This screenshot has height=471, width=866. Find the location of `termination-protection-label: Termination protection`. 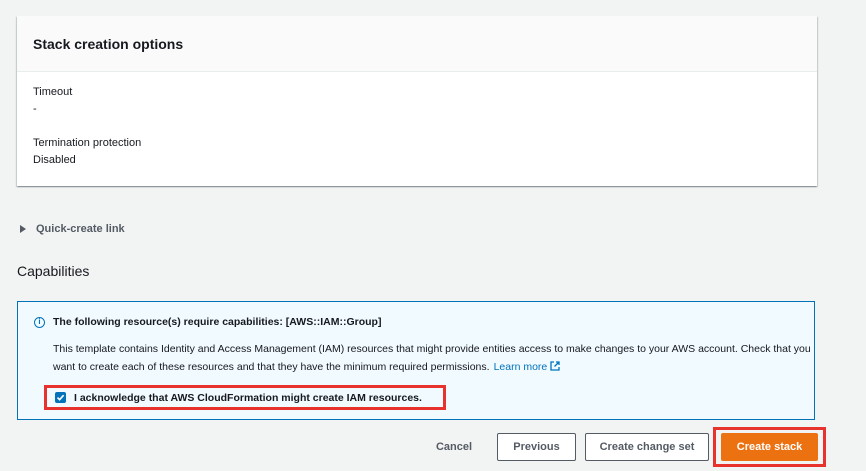

termination-protection-label: Termination protection is located at coordinates (87, 143).